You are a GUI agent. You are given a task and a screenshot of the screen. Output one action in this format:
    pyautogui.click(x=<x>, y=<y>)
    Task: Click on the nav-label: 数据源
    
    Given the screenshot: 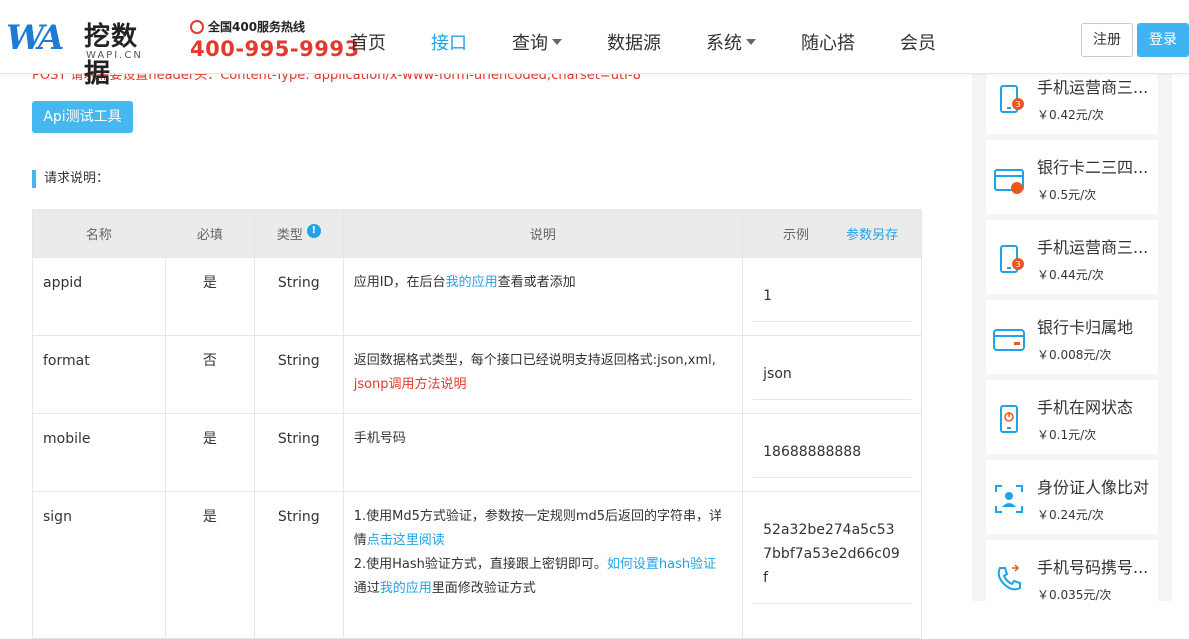 What is the action you would take?
    pyautogui.click(x=634, y=43)
    